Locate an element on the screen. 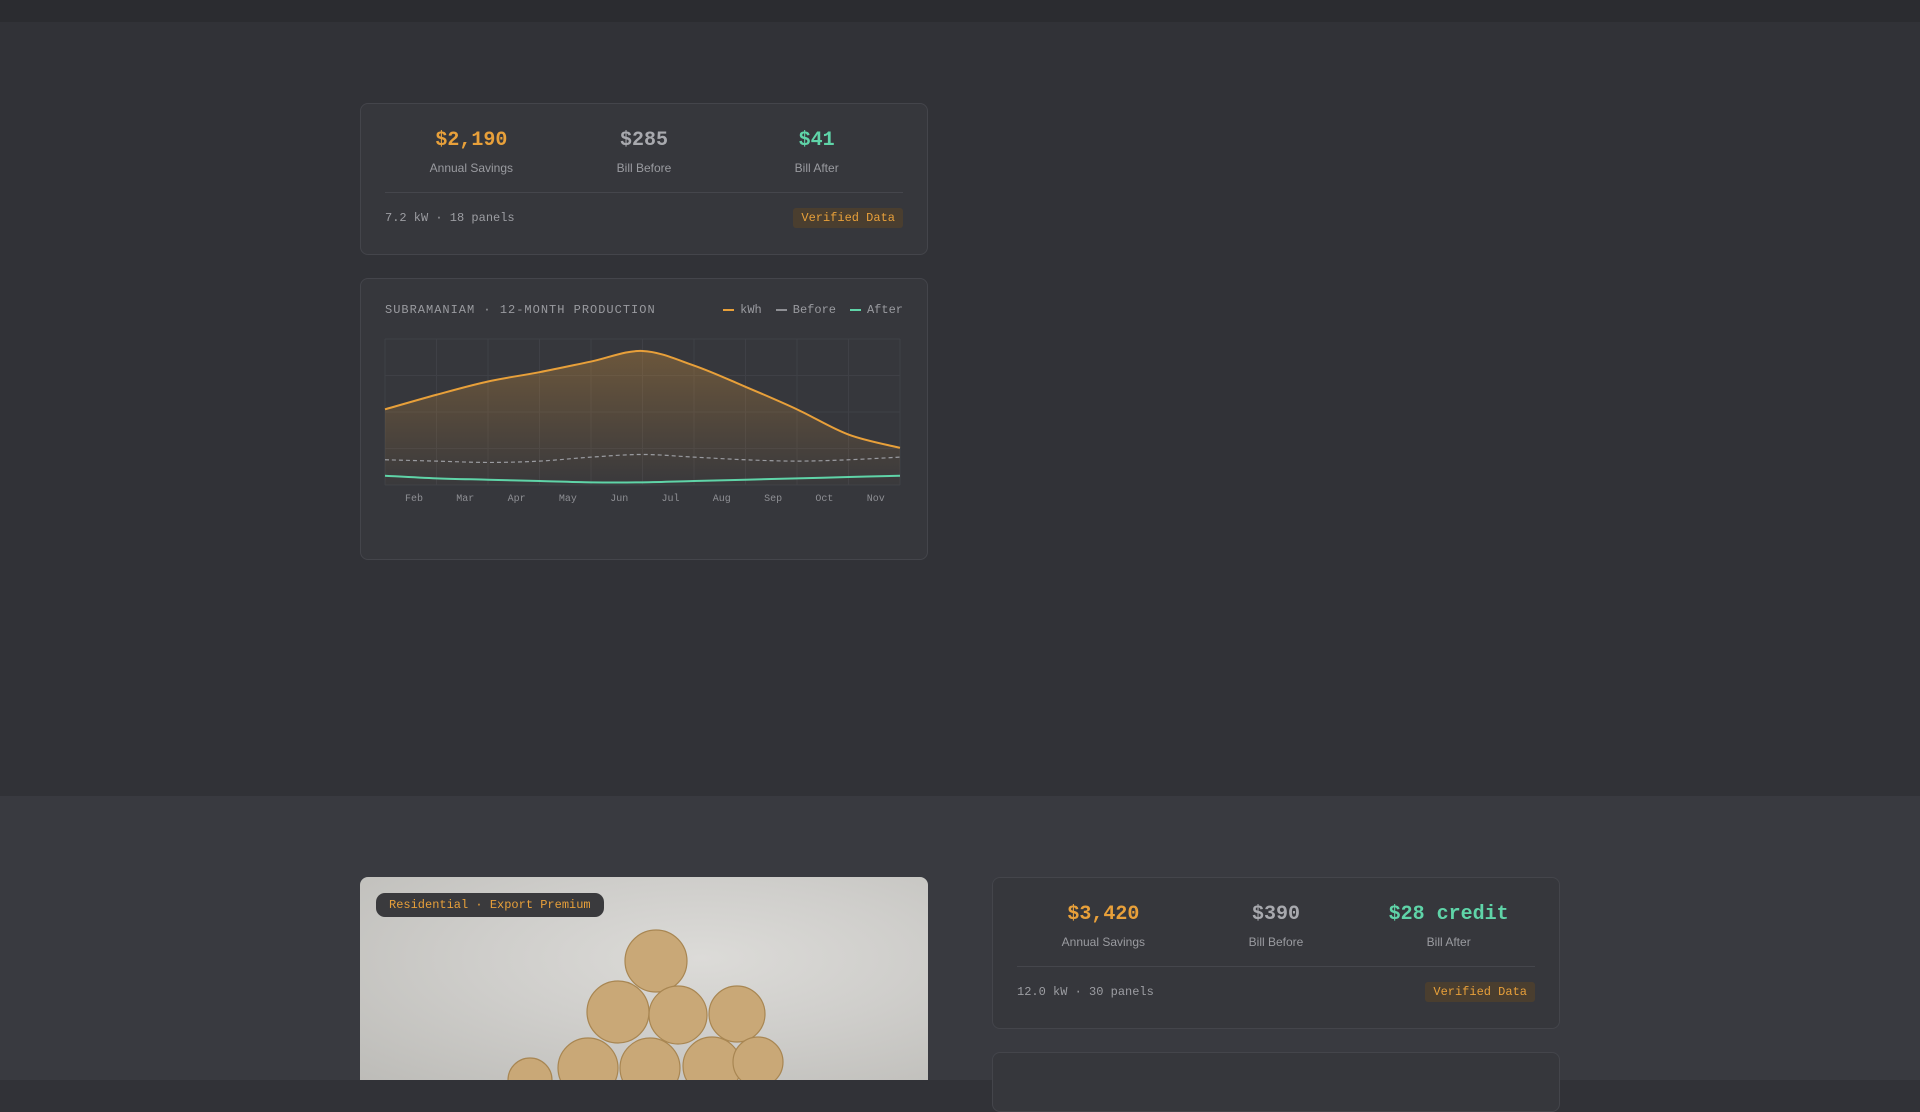  x-tick-label: Sep is located at coordinates (773, 499).